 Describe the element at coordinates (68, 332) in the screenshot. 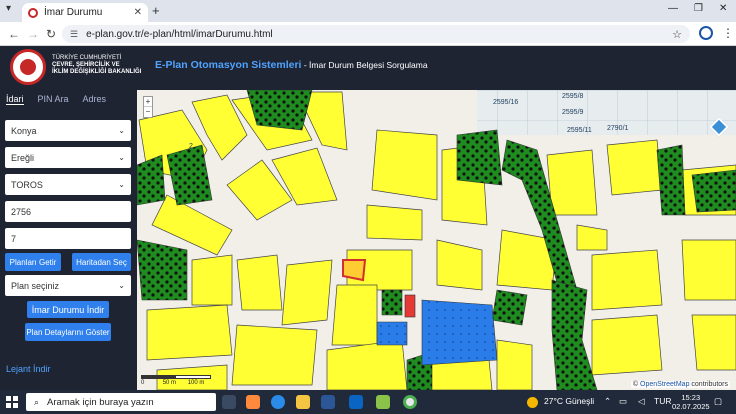

I see `show-plan-details-button: Plan Detaylarını Göster` at that location.